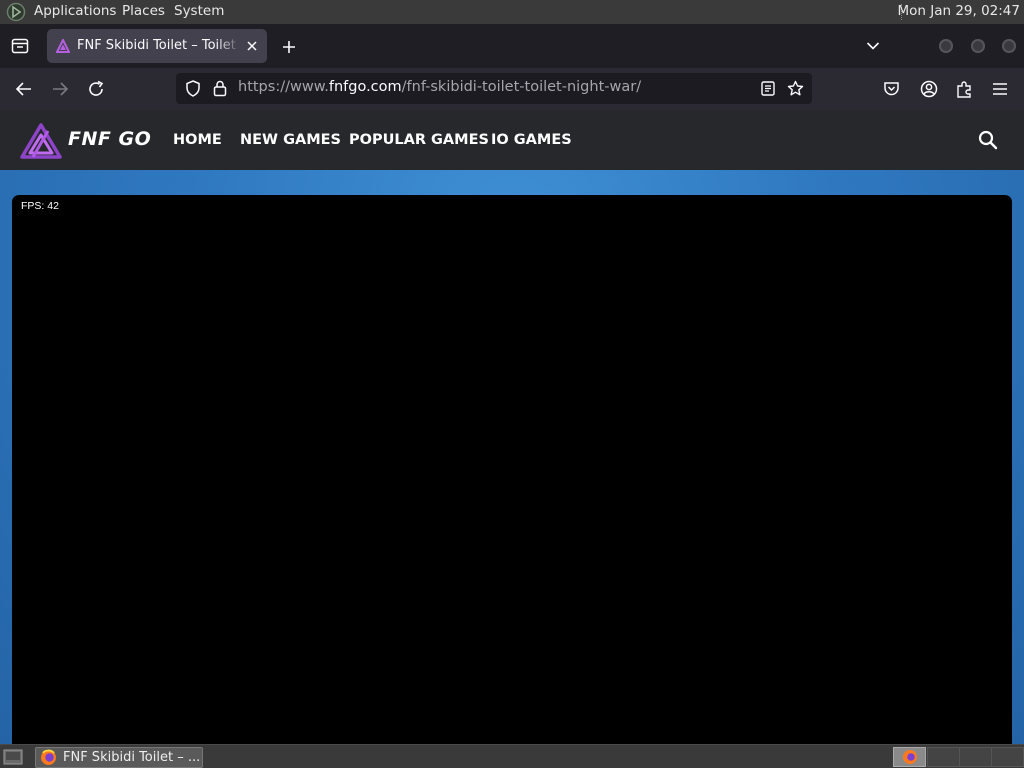 The width and height of the screenshot is (1024, 768). What do you see at coordinates (16, 12) in the screenshot?
I see `gnome-foot-icon` at bounding box center [16, 12].